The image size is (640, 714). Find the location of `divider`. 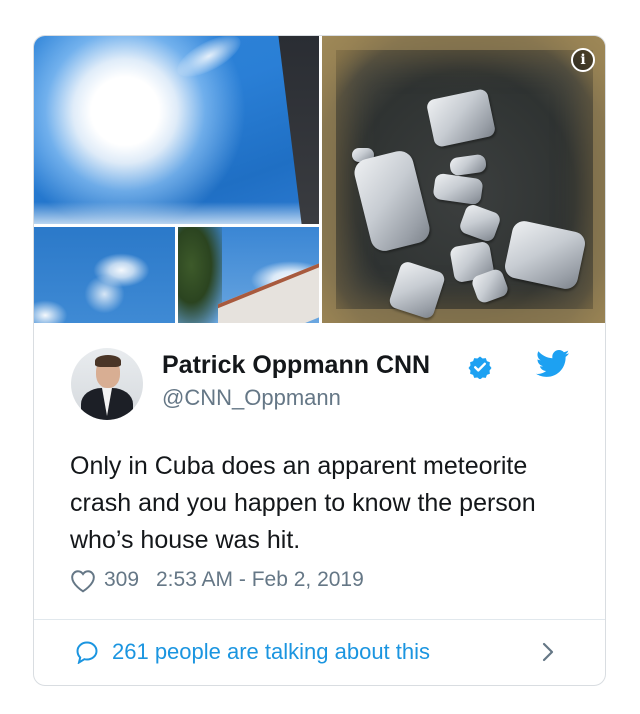

divider is located at coordinates (319, 619).